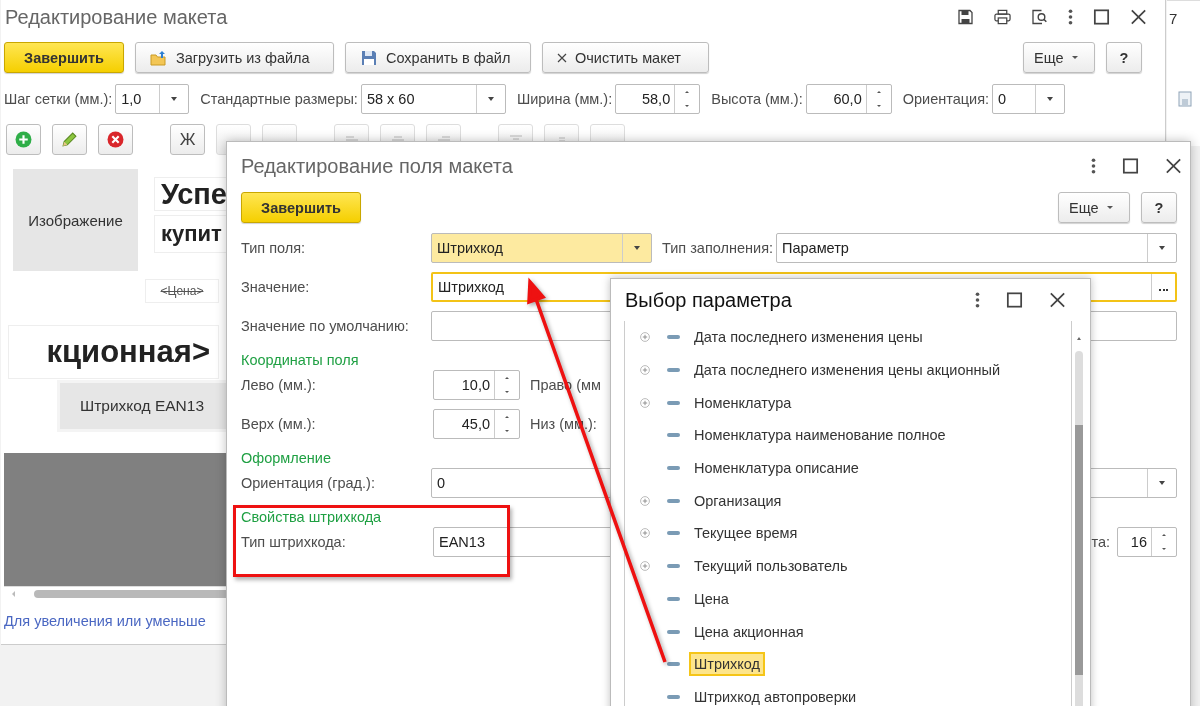  I want to click on tree-item: Цена, so click(711, 598).